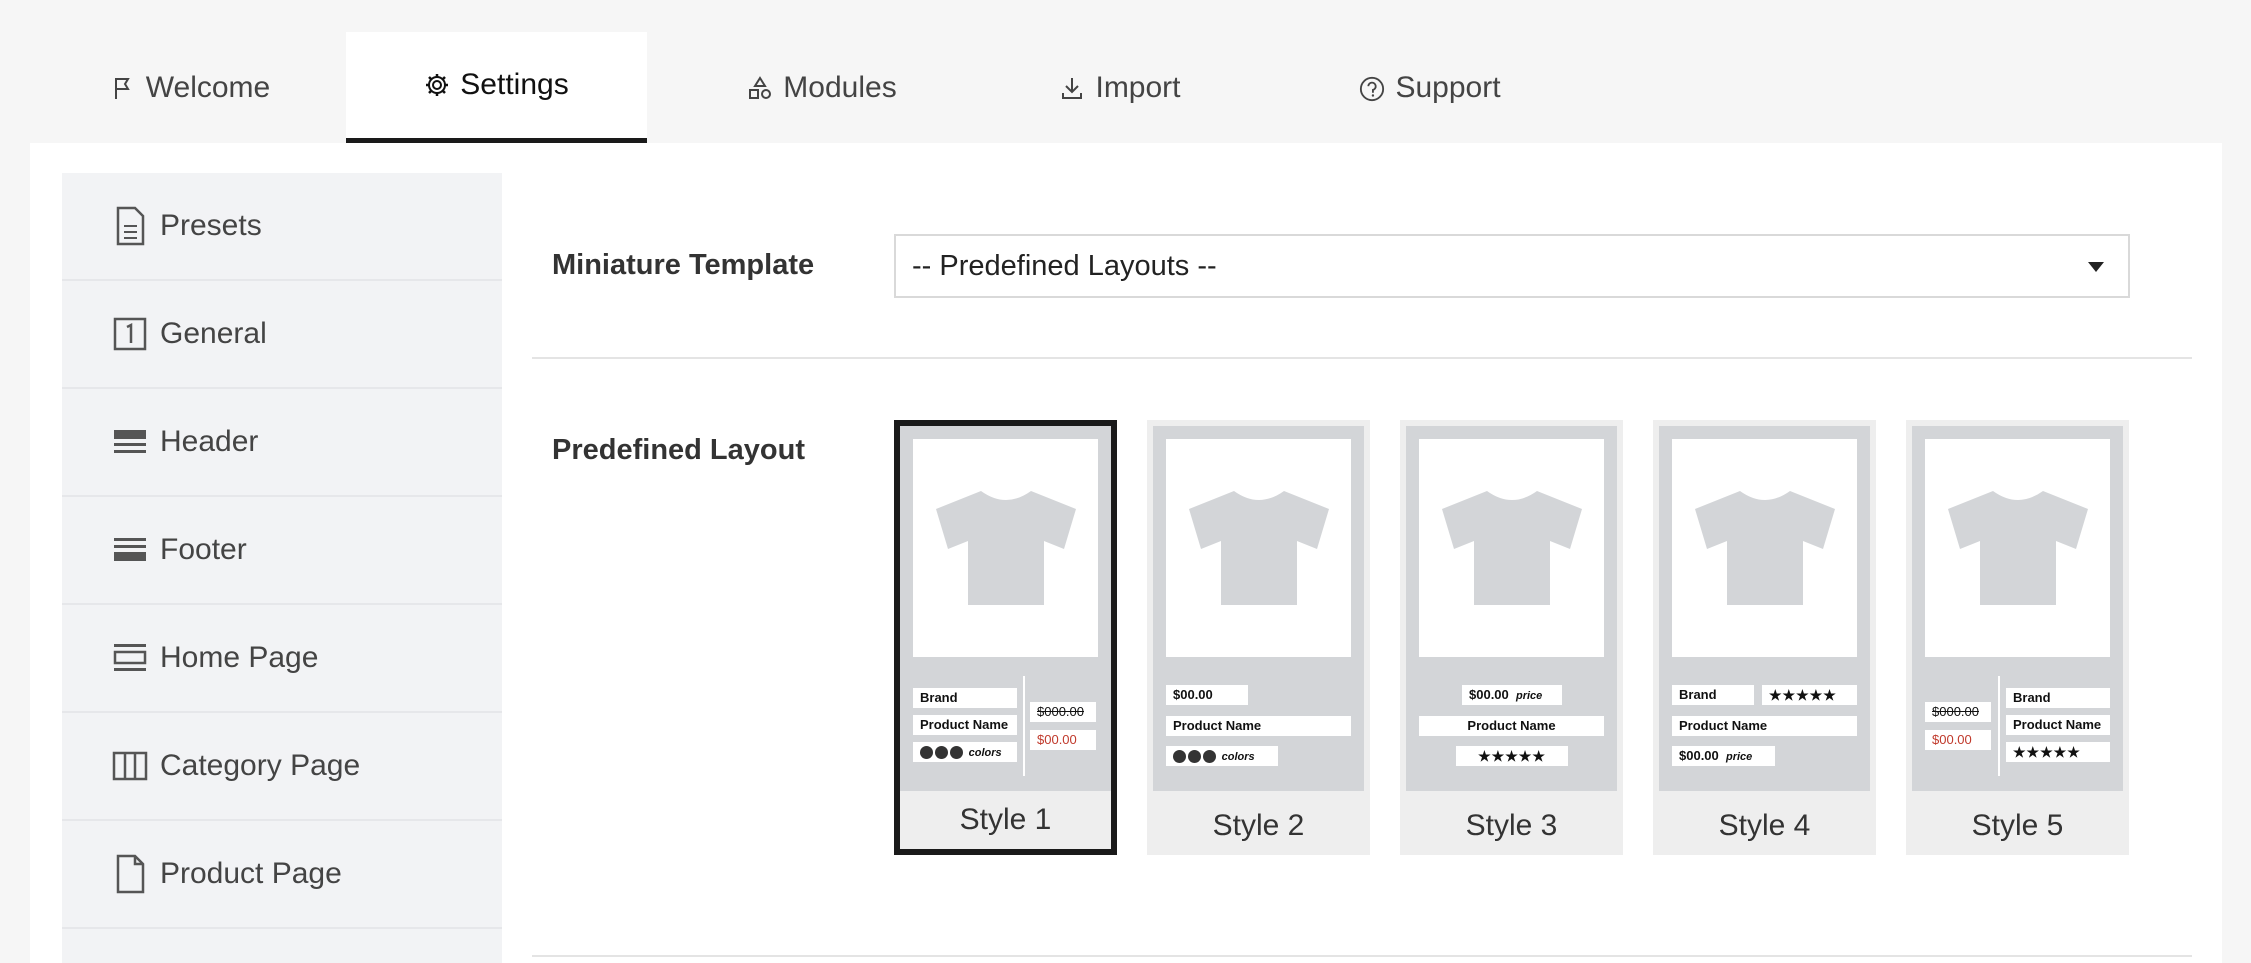 Image resolution: width=2251 pixels, height=963 pixels. What do you see at coordinates (260, 765) in the screenshot?
I see `sidebar-item-label: Category Page` at bounding box center [260, 765].